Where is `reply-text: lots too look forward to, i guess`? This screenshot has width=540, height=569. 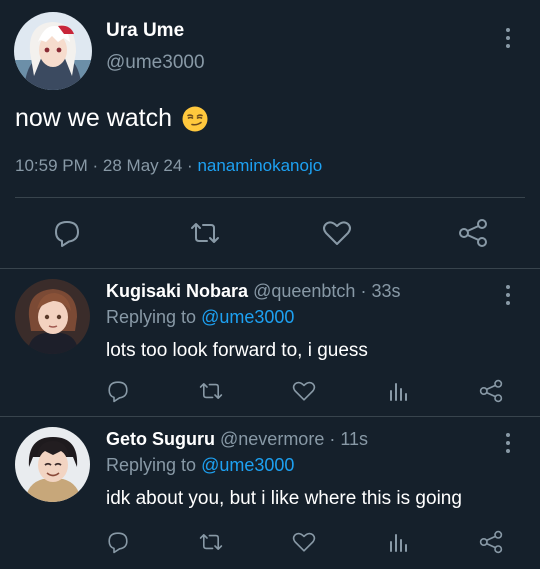
reply-text: lots too look forward to, i guess is located at coordinates (237, 350).